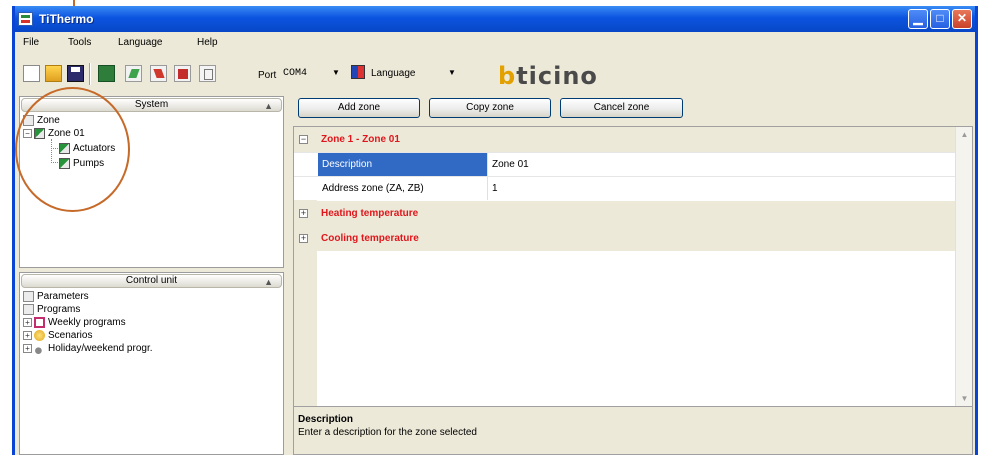  I want to click on holiday-icon, so click(39, 348).